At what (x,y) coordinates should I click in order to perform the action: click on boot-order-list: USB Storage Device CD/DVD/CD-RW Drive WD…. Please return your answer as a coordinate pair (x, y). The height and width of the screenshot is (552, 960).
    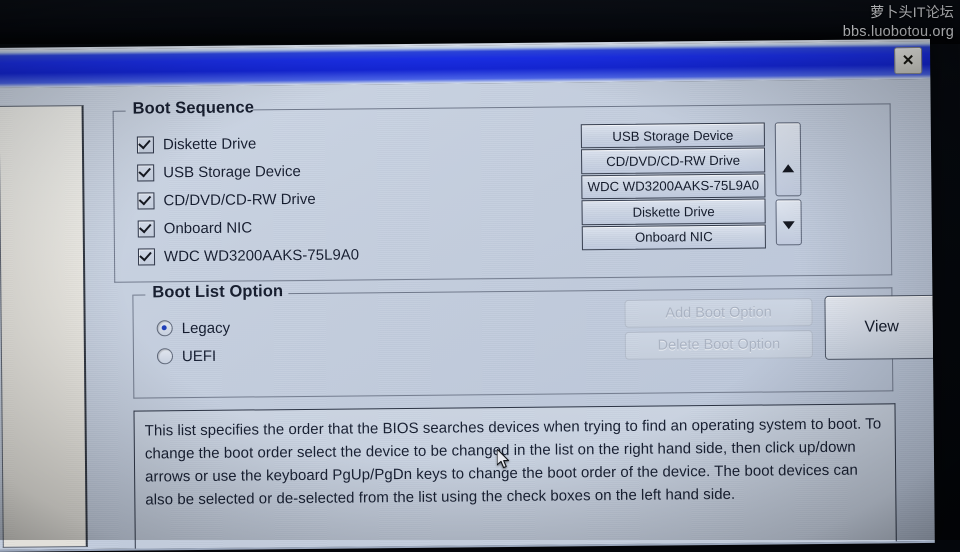
    Looking at the image, I should click on (673, 187).